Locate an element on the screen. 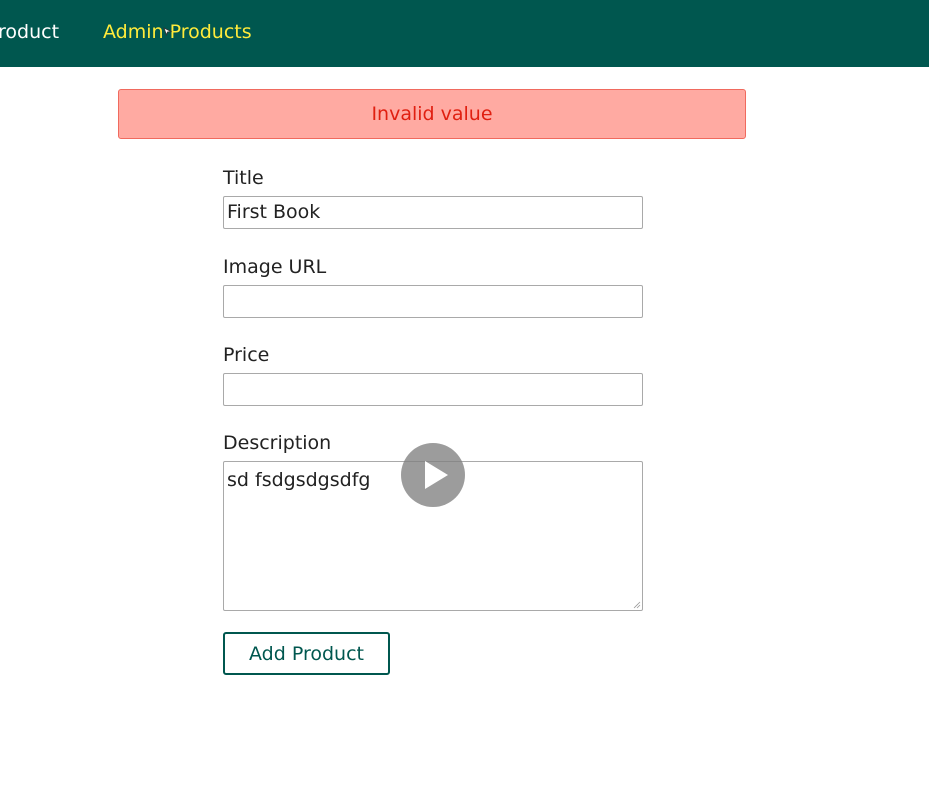 The width and height of the screenshot is (929, 795). image-url-label: Image URL is located at coordinates (275, 267).